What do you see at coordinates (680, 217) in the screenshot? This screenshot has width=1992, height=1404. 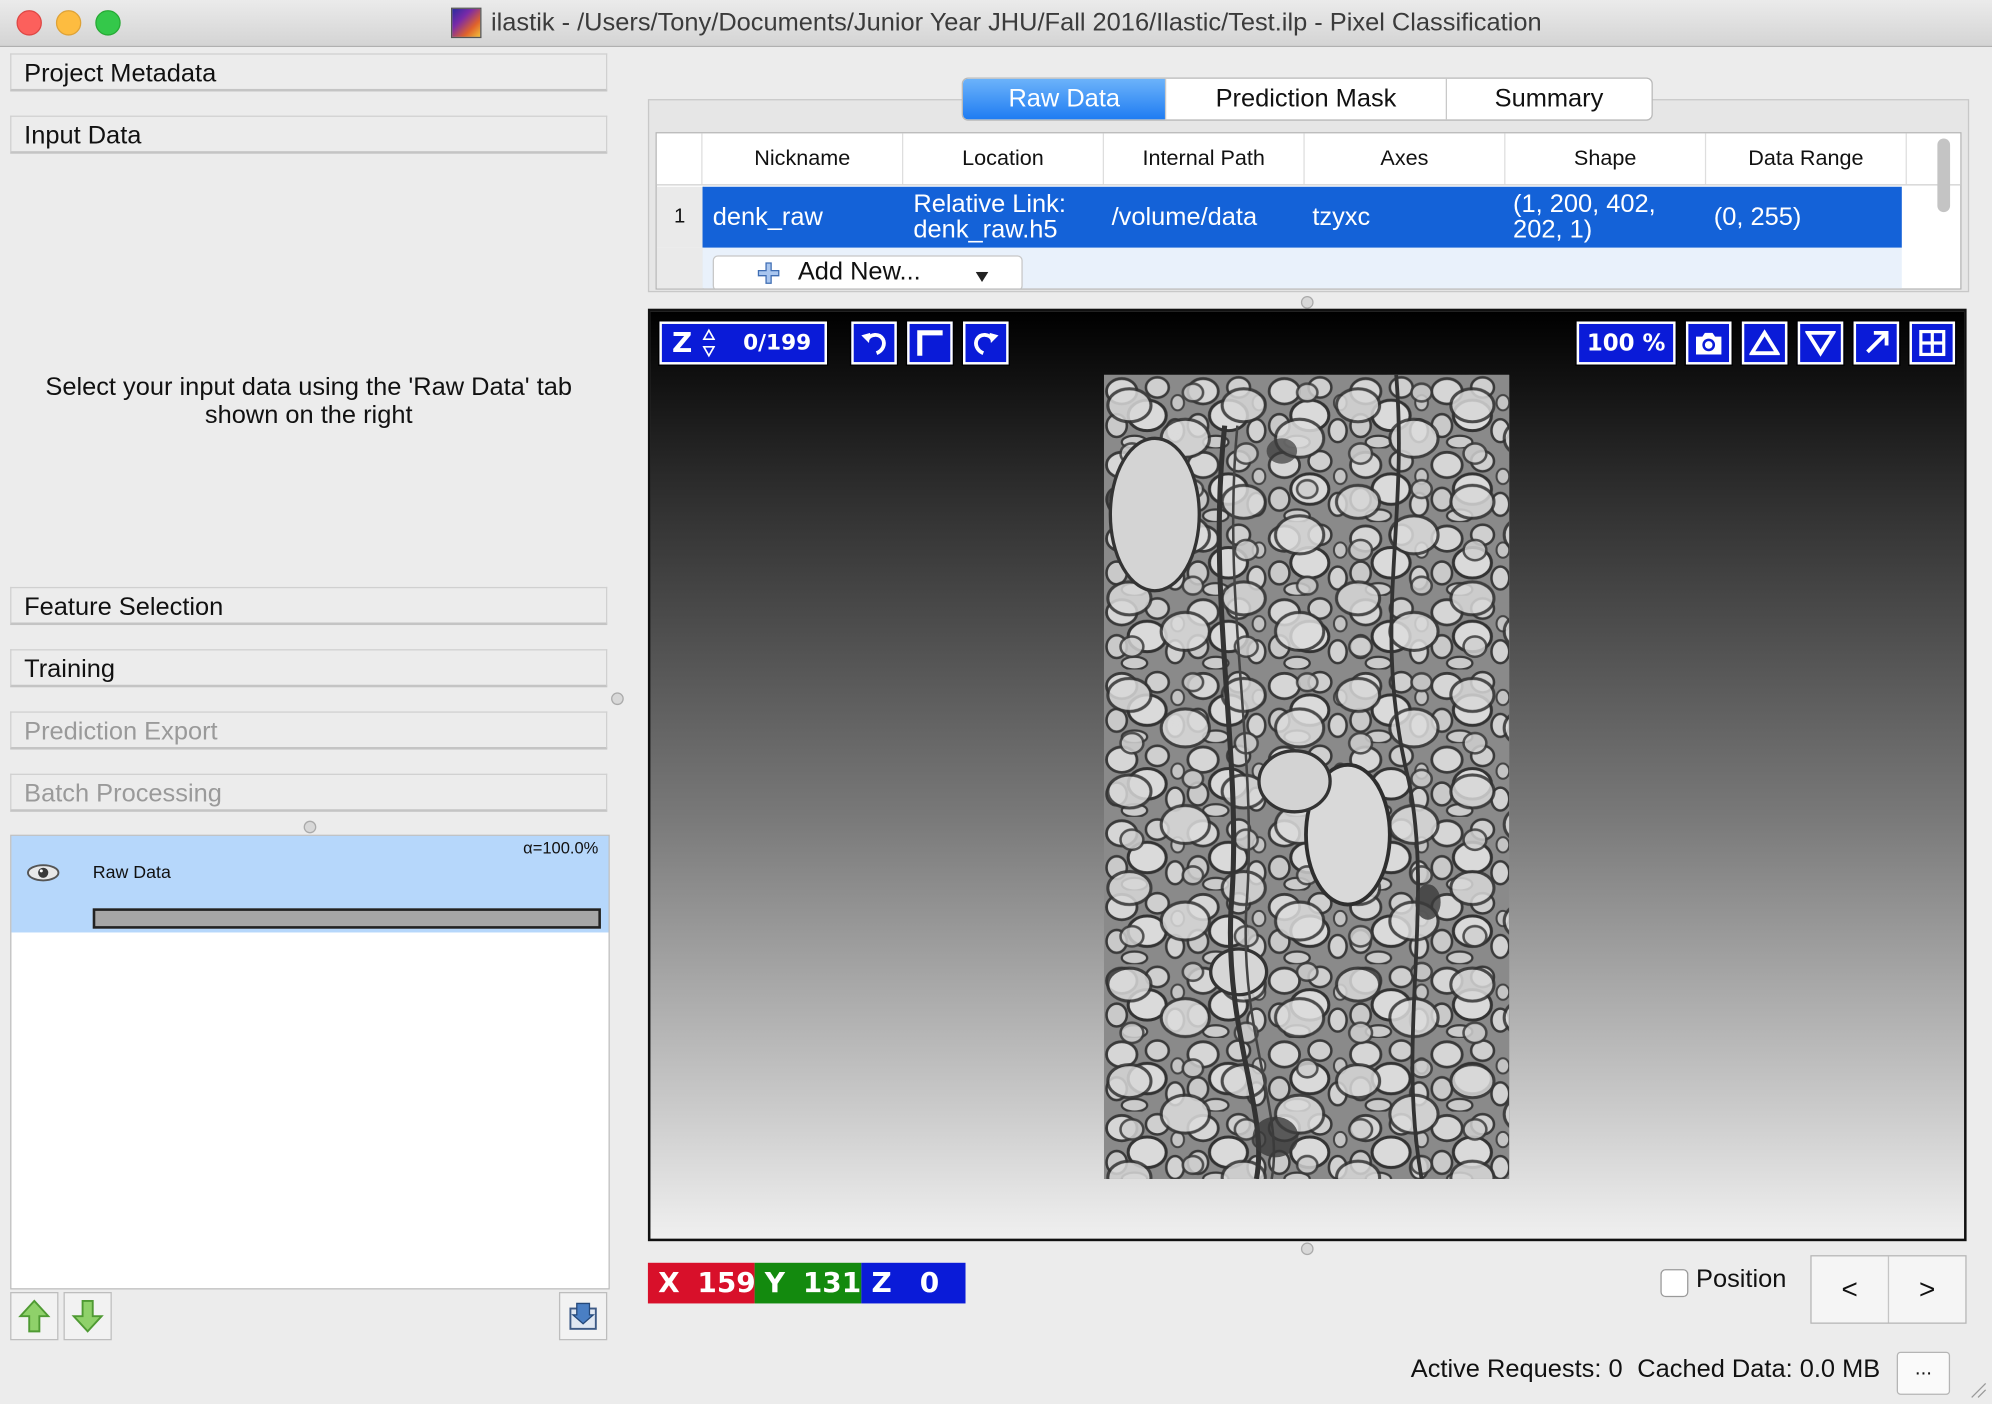 I see `row-index: 1` at bounding box center [680, 217].